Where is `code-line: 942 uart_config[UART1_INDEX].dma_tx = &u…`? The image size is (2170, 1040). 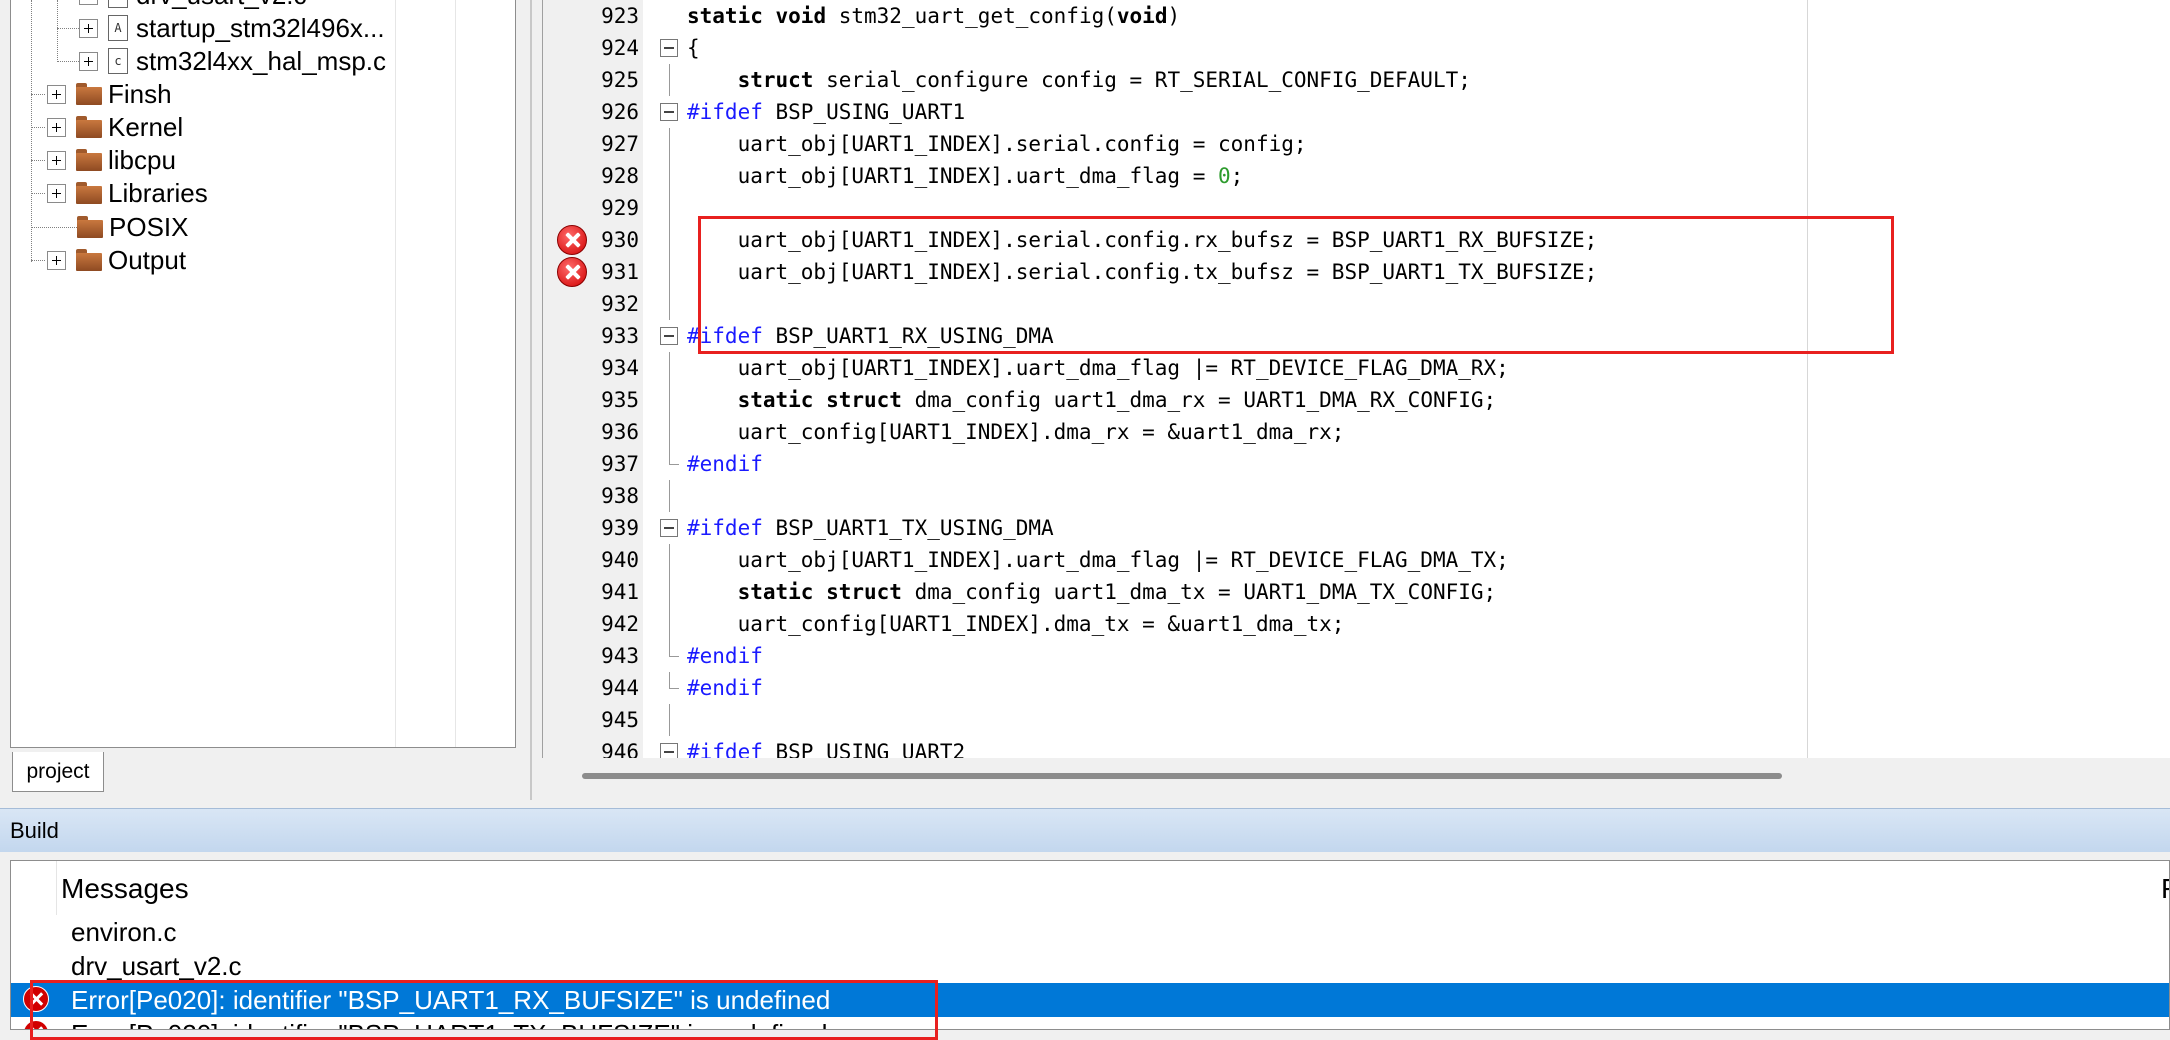
code-line: 942 uart_config[UART1_INDEX].dma_tx = &u… is located at coordinates (1356, 624).